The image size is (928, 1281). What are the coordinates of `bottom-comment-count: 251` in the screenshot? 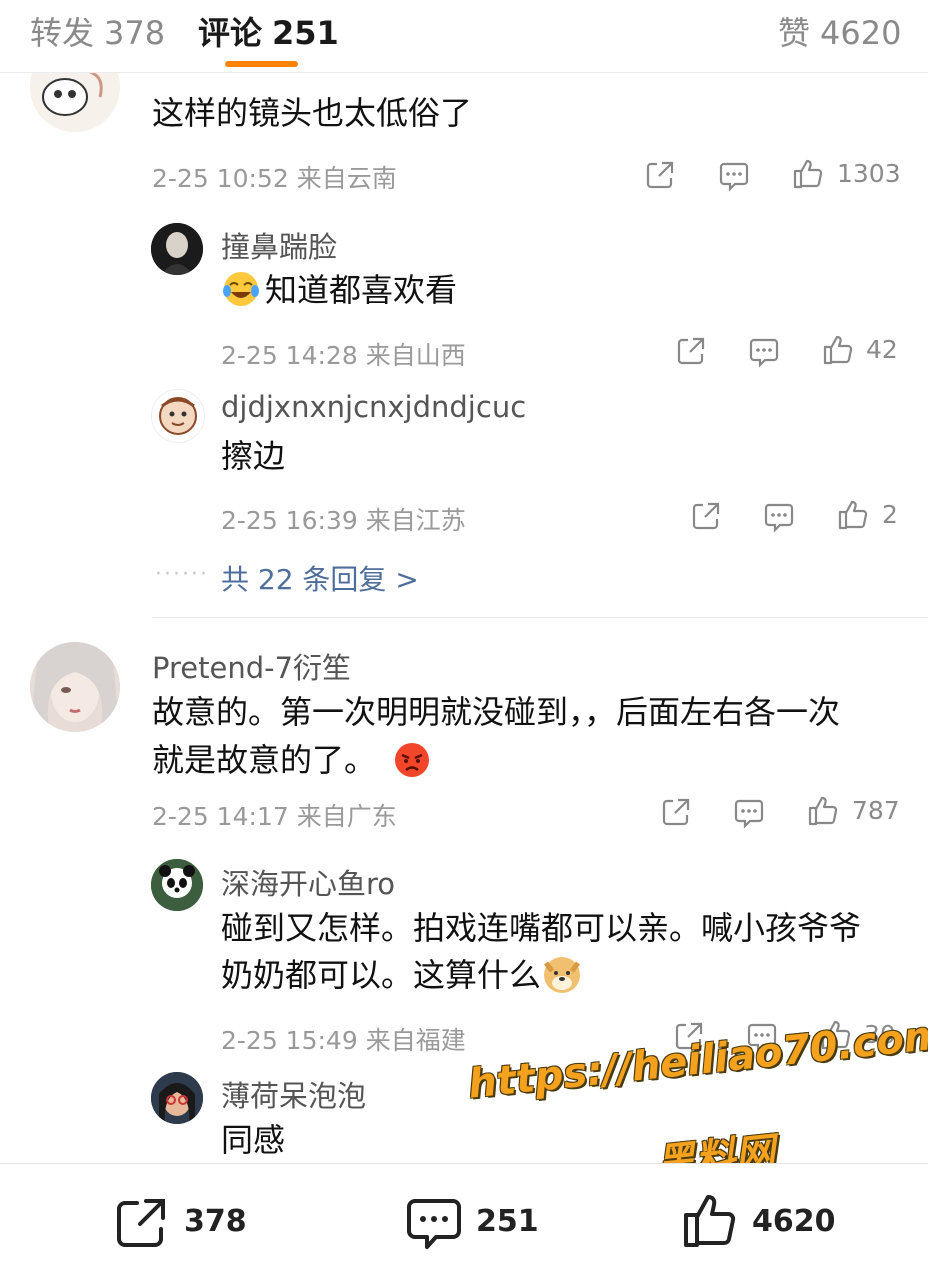 It's located at (507, 1221).